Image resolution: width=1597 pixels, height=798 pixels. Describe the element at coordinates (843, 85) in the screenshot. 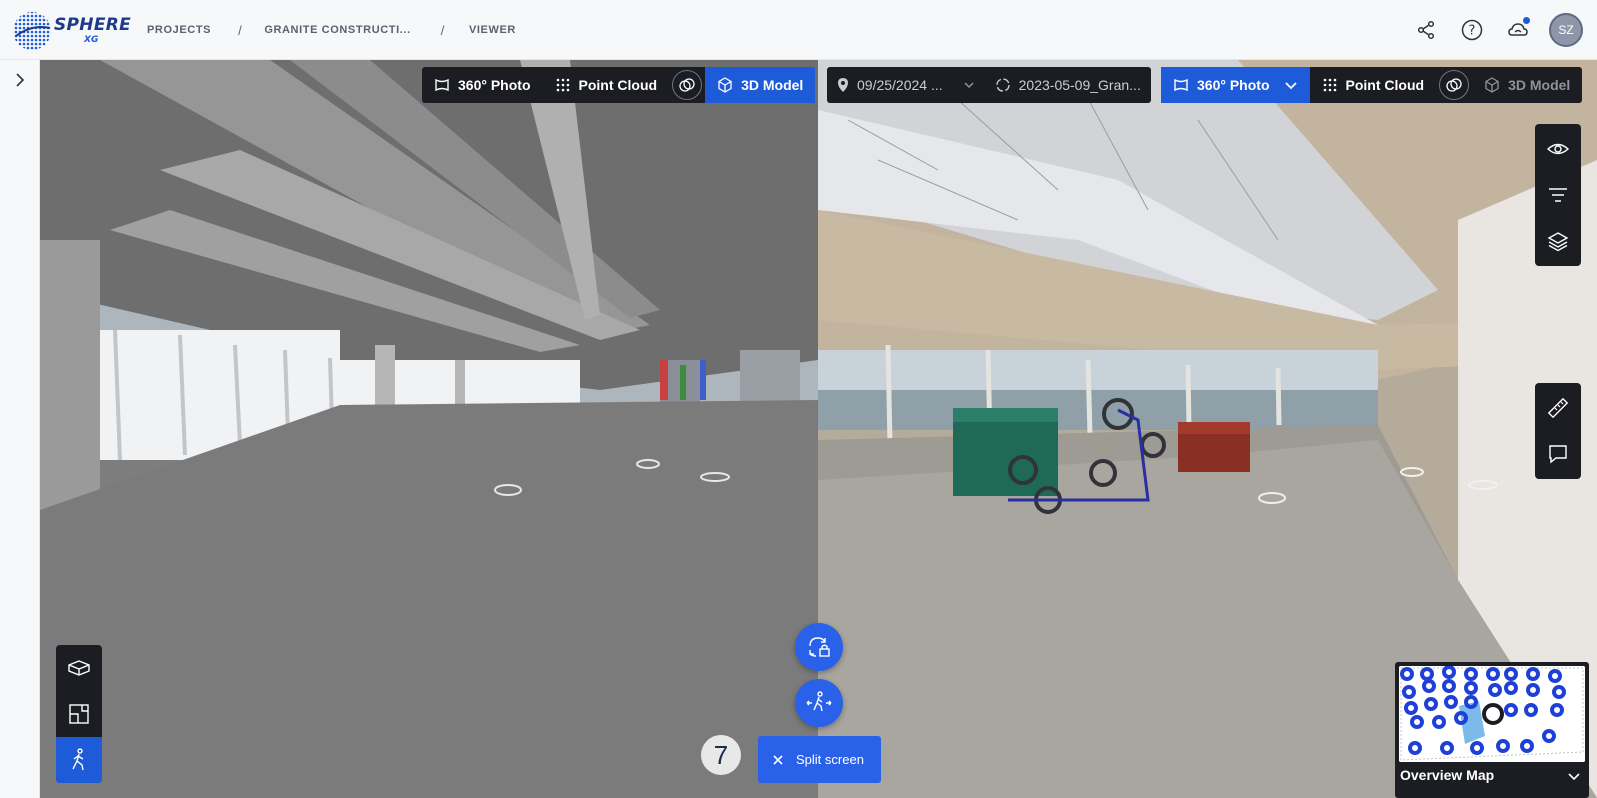

I see `location-pin-icon` at that location.